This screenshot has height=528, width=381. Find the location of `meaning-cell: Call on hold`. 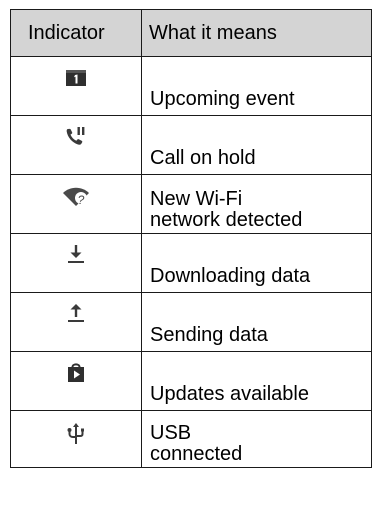

meaning-cell: Call on hold is located at coordinates (256, 145).